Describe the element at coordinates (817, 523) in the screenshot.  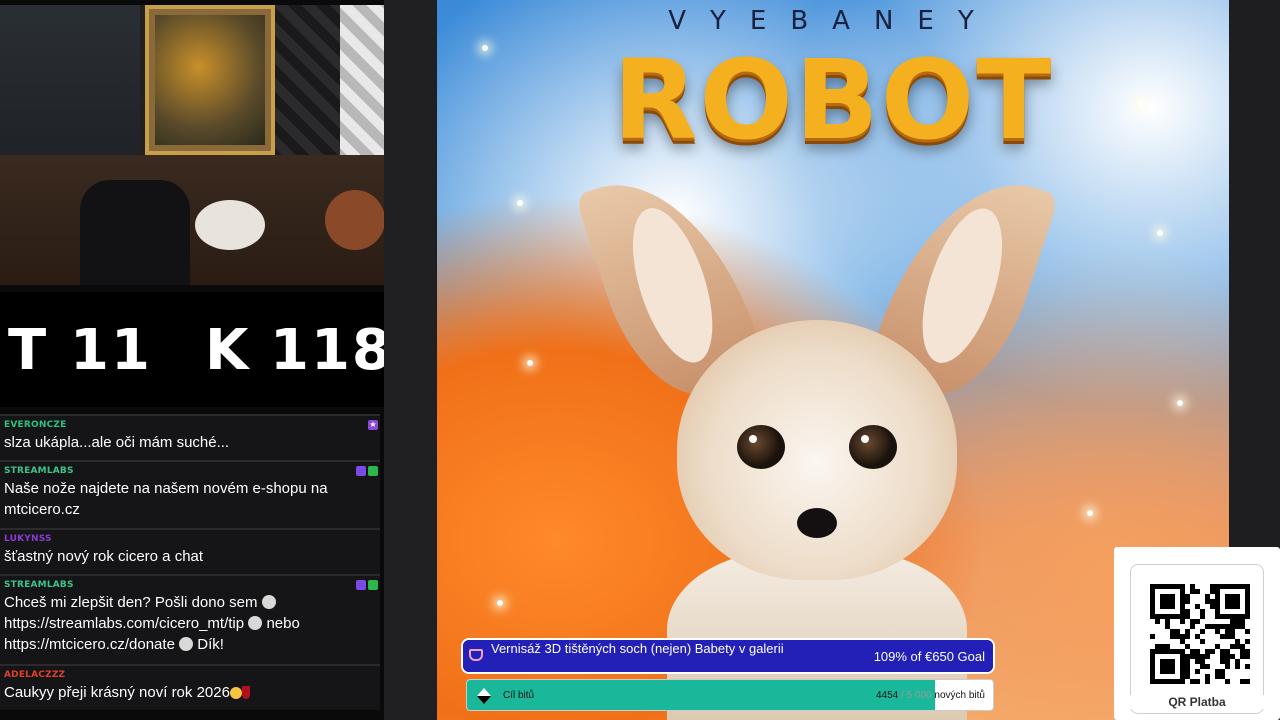
I see `fox-nose` at that location.